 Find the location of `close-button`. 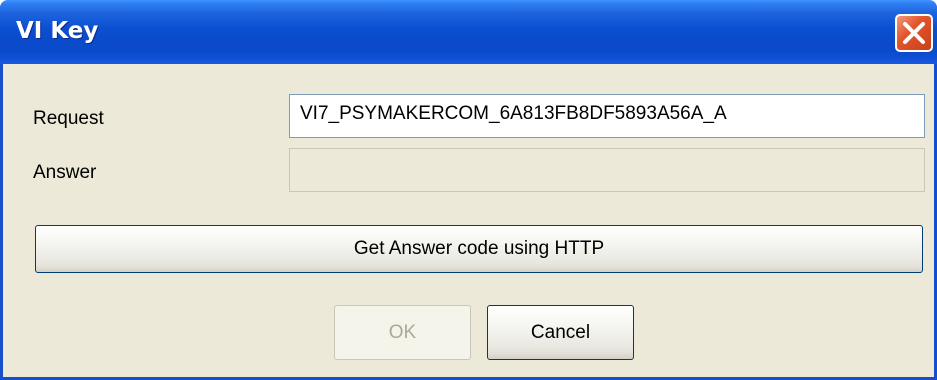

close-button is located at coordinates (914, 33).